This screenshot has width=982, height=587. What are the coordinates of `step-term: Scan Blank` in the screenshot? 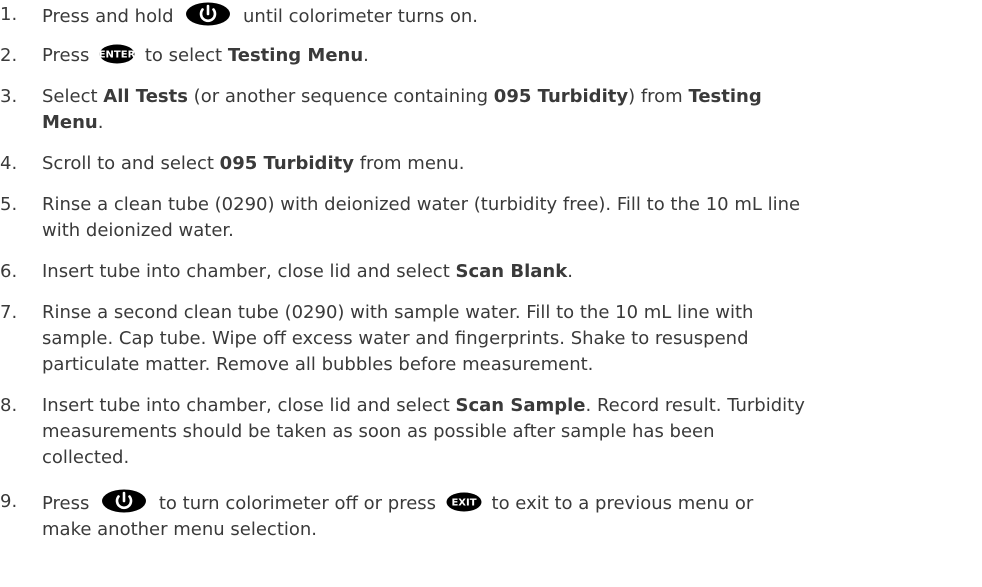 It's located at (511, 271).